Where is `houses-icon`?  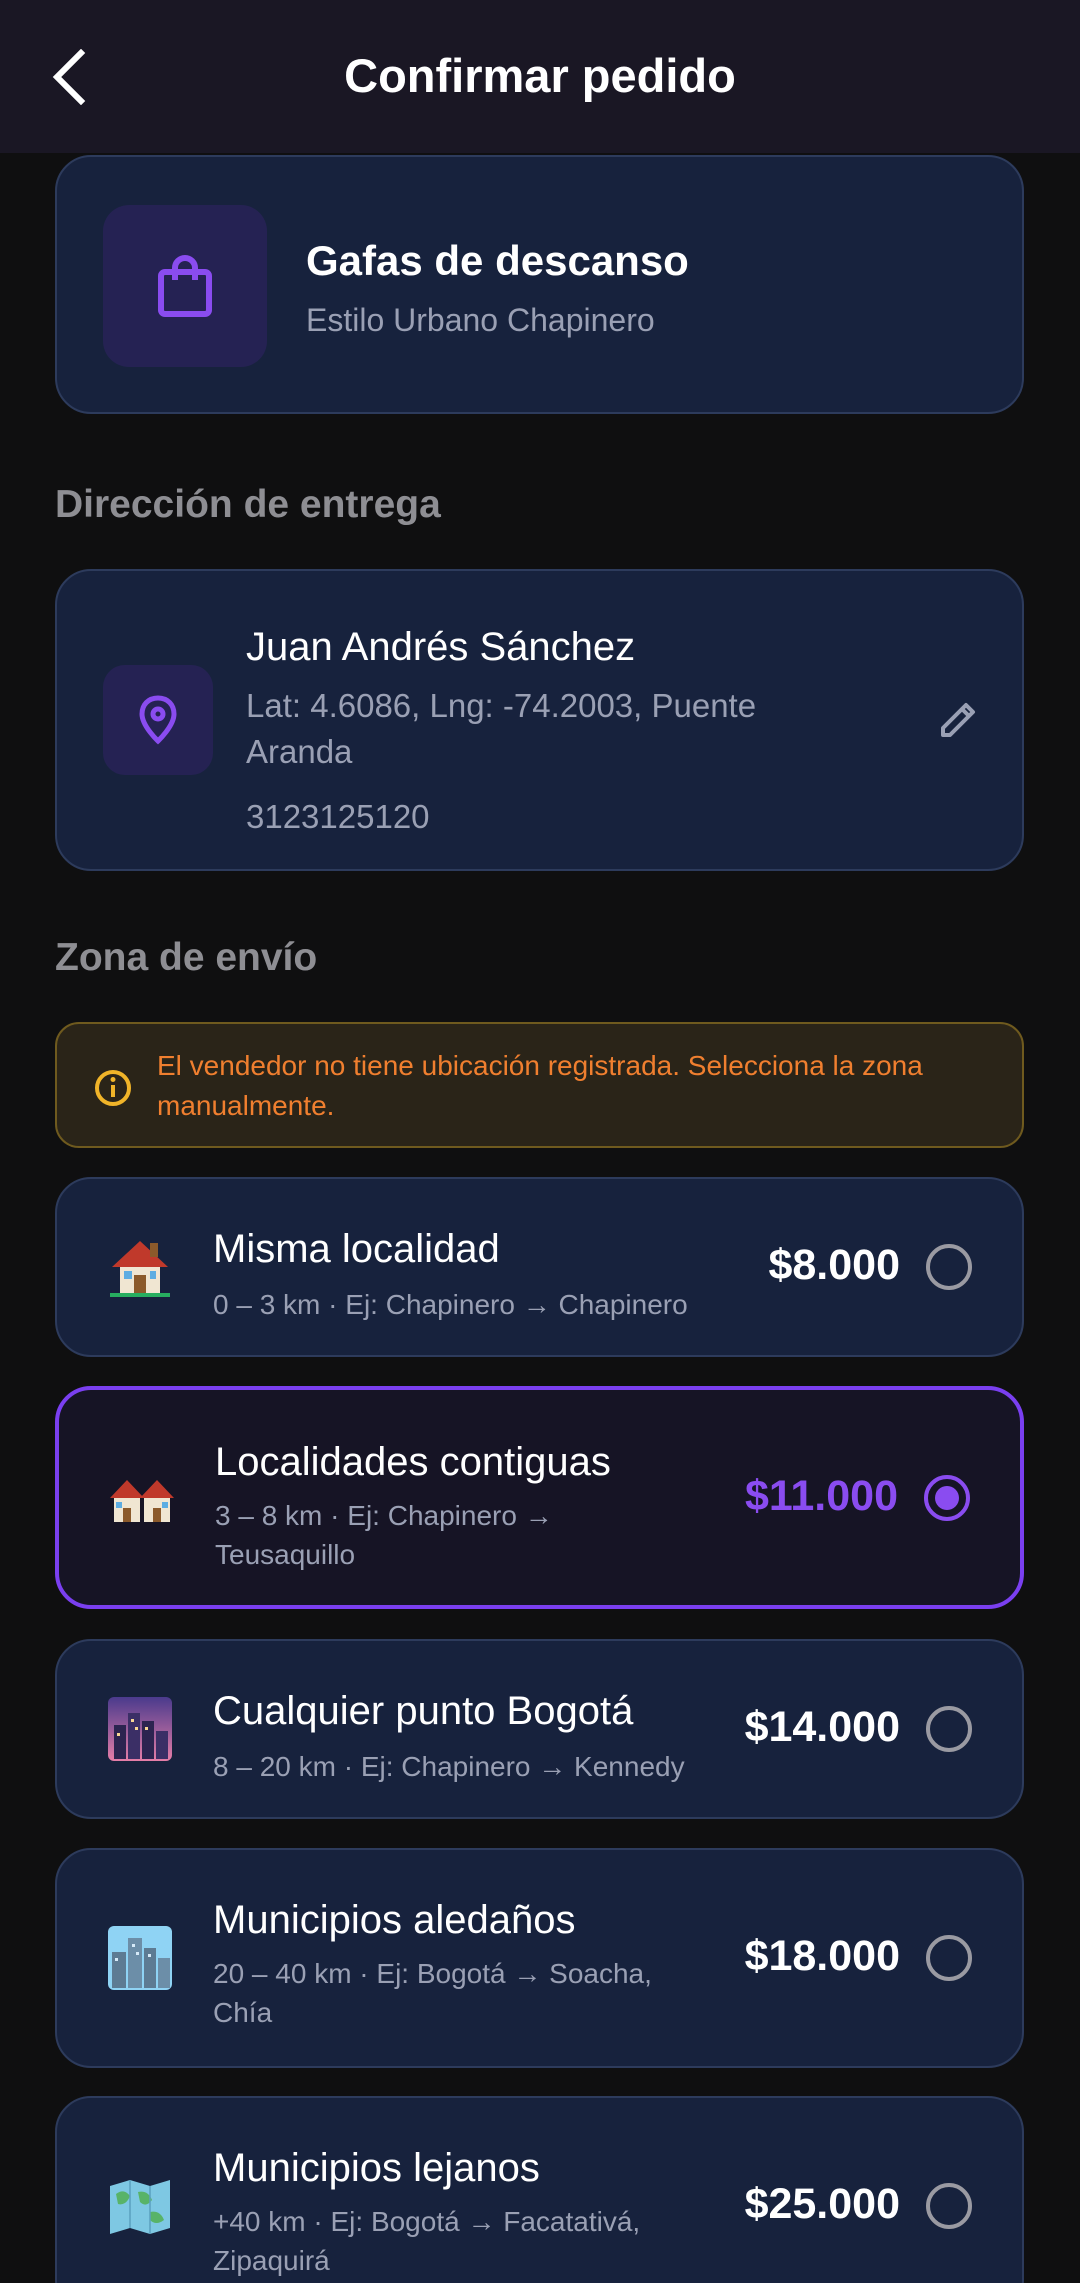
houses-icon is located at coordinates (142, 1498).